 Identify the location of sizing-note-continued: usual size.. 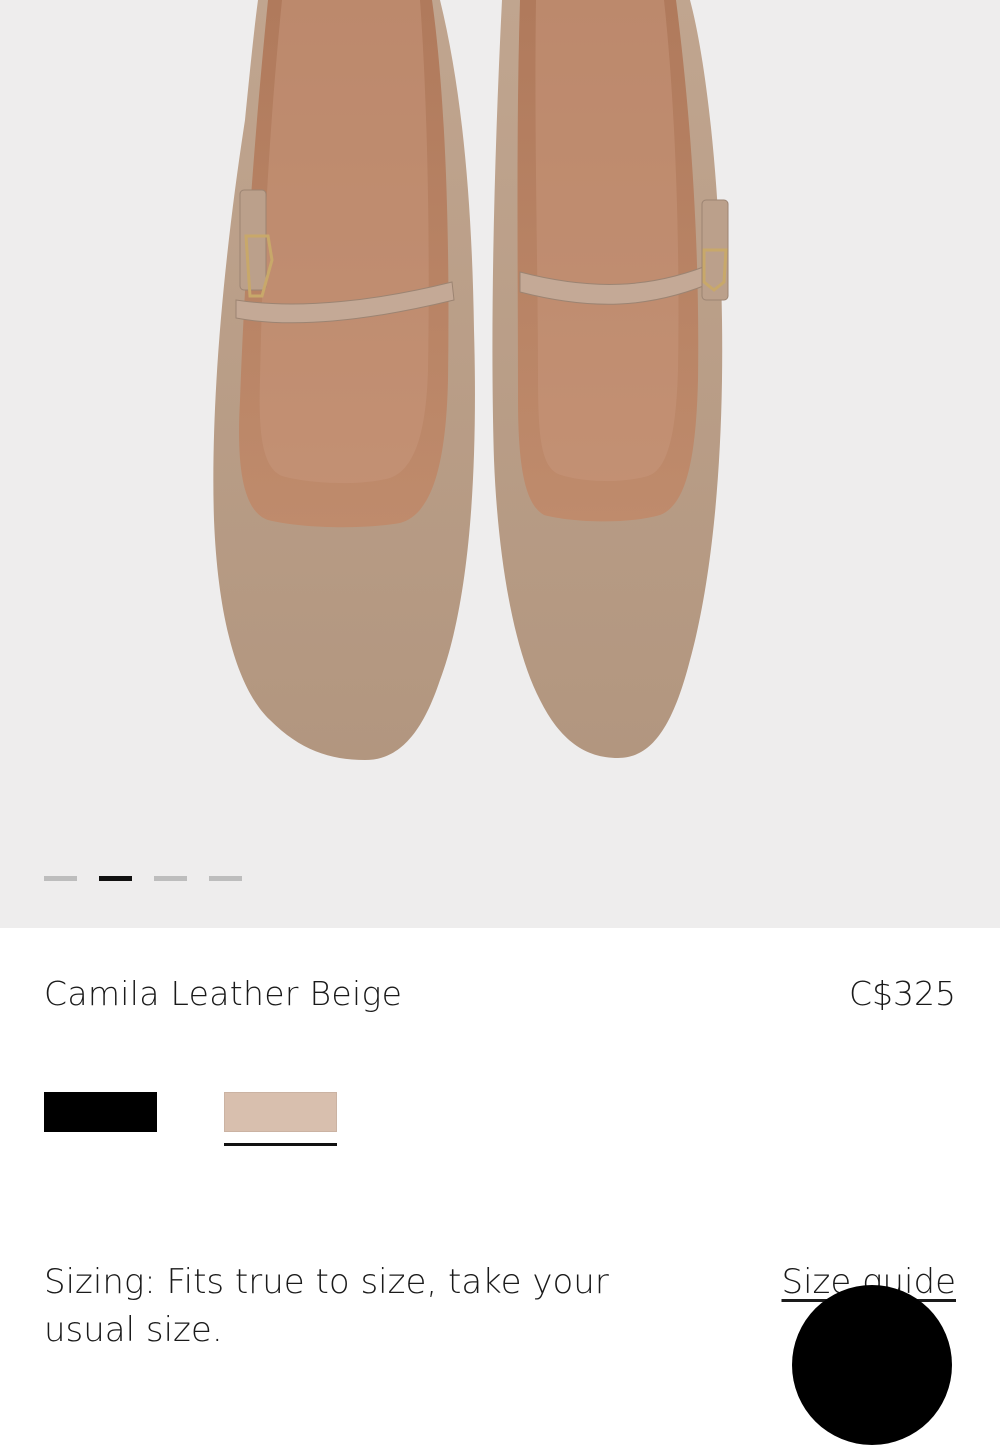
(133, 1330).